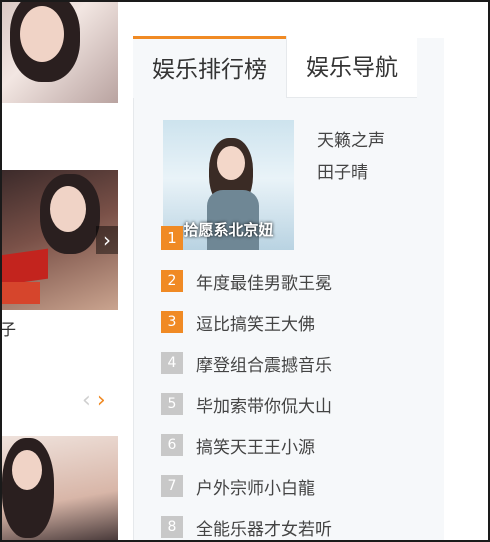  I want to click on chevron-right-icon: ›, so click(101, 400).